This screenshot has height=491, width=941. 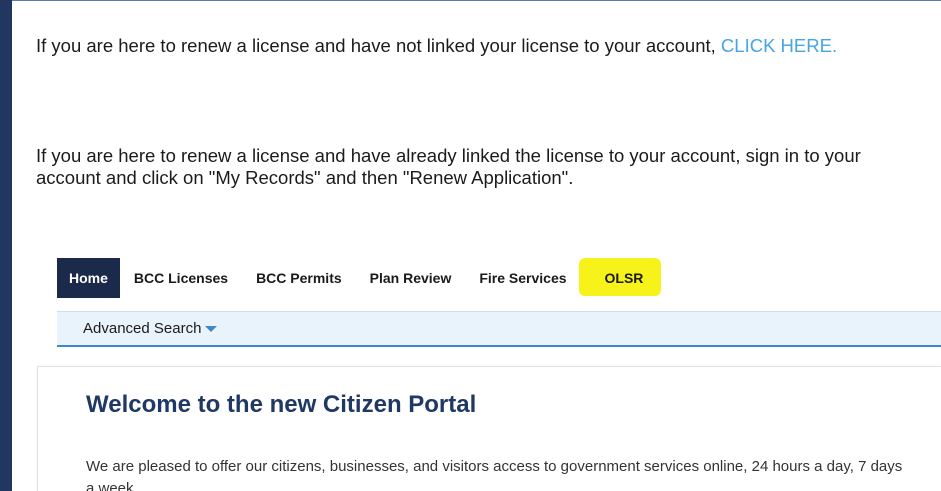 What do you see at coordinates (142, 328) in the screenshot?
I see `advanced-search-label: Advanced Search` at bounding box center [142, 328].